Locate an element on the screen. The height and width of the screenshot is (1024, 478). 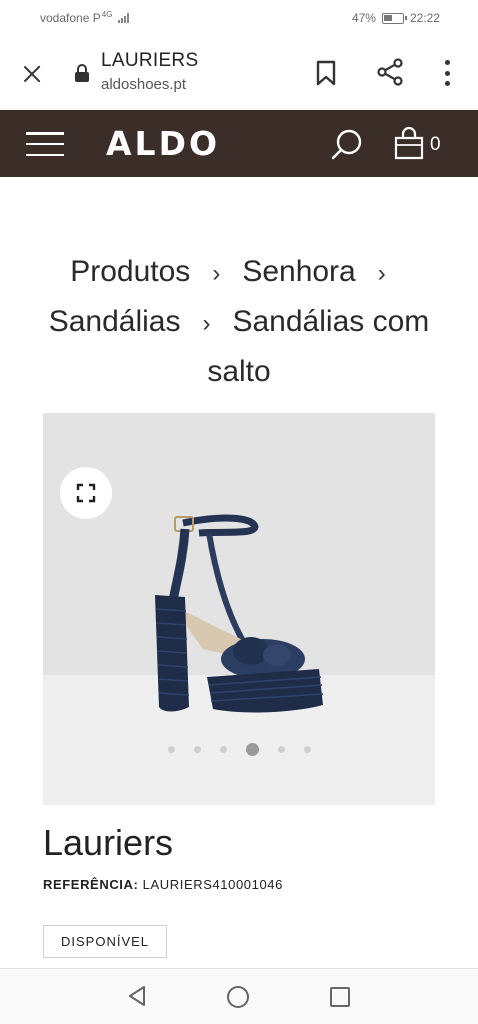
clock: 22:22 is located at coordinates (424, 18).